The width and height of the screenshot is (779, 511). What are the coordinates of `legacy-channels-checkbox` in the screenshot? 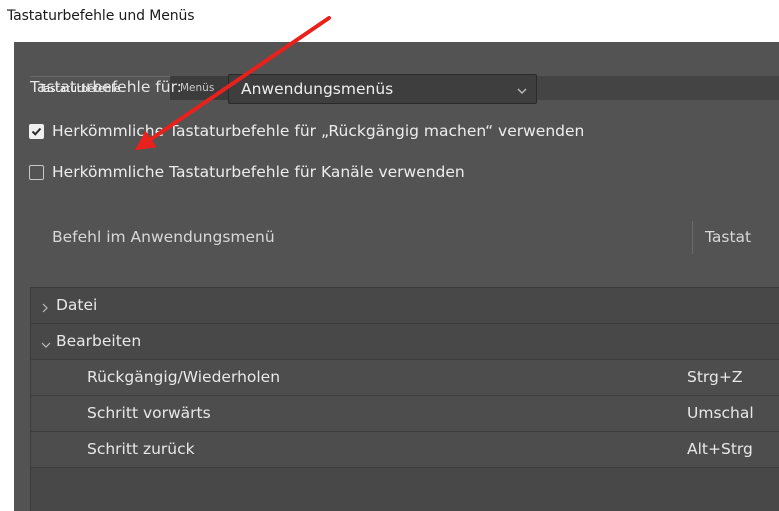 It's located at (36, 172).